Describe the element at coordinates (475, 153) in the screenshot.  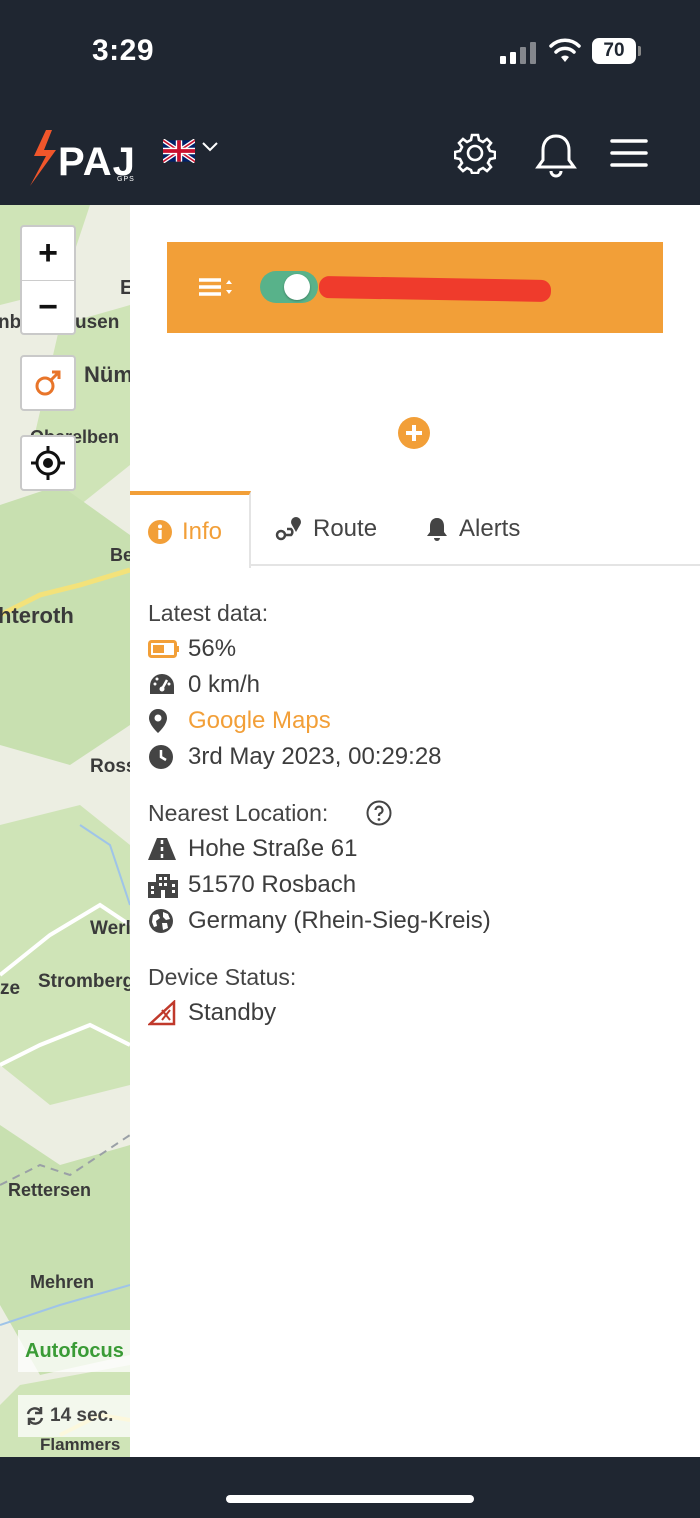
I see `gear-icon` at that location.